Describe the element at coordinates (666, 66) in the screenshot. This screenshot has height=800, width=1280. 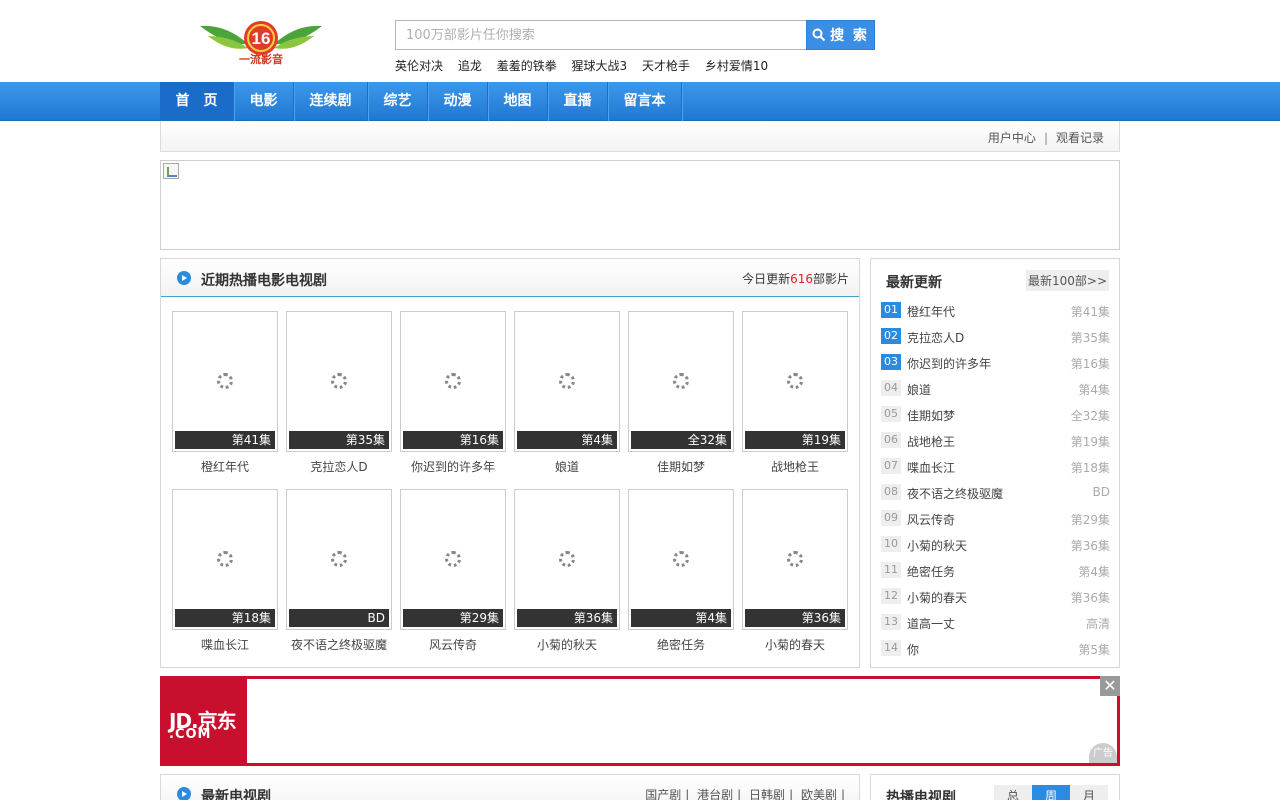
I see `hot-word-link: 天才枪手` at that location.